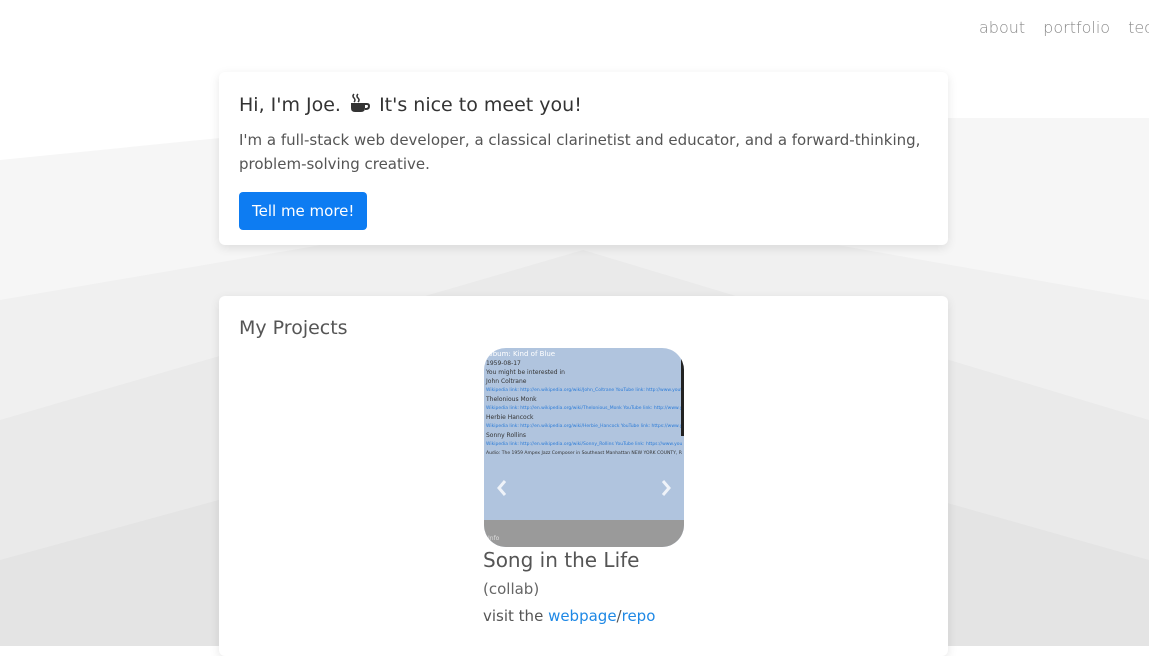 This screenshot has width=1149, height=656. I want to click on top-nav: about portfolio tech, so click(1064, 30).